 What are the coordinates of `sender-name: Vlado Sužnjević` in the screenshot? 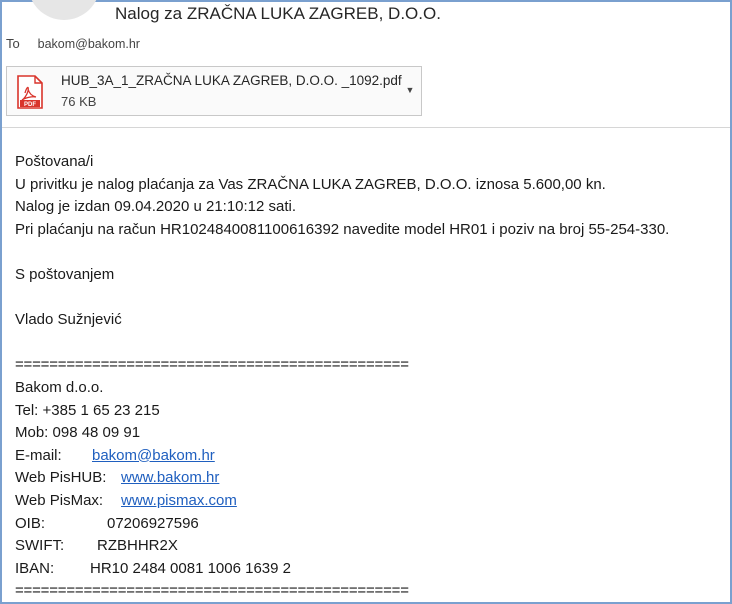 It's located at (68, 320).